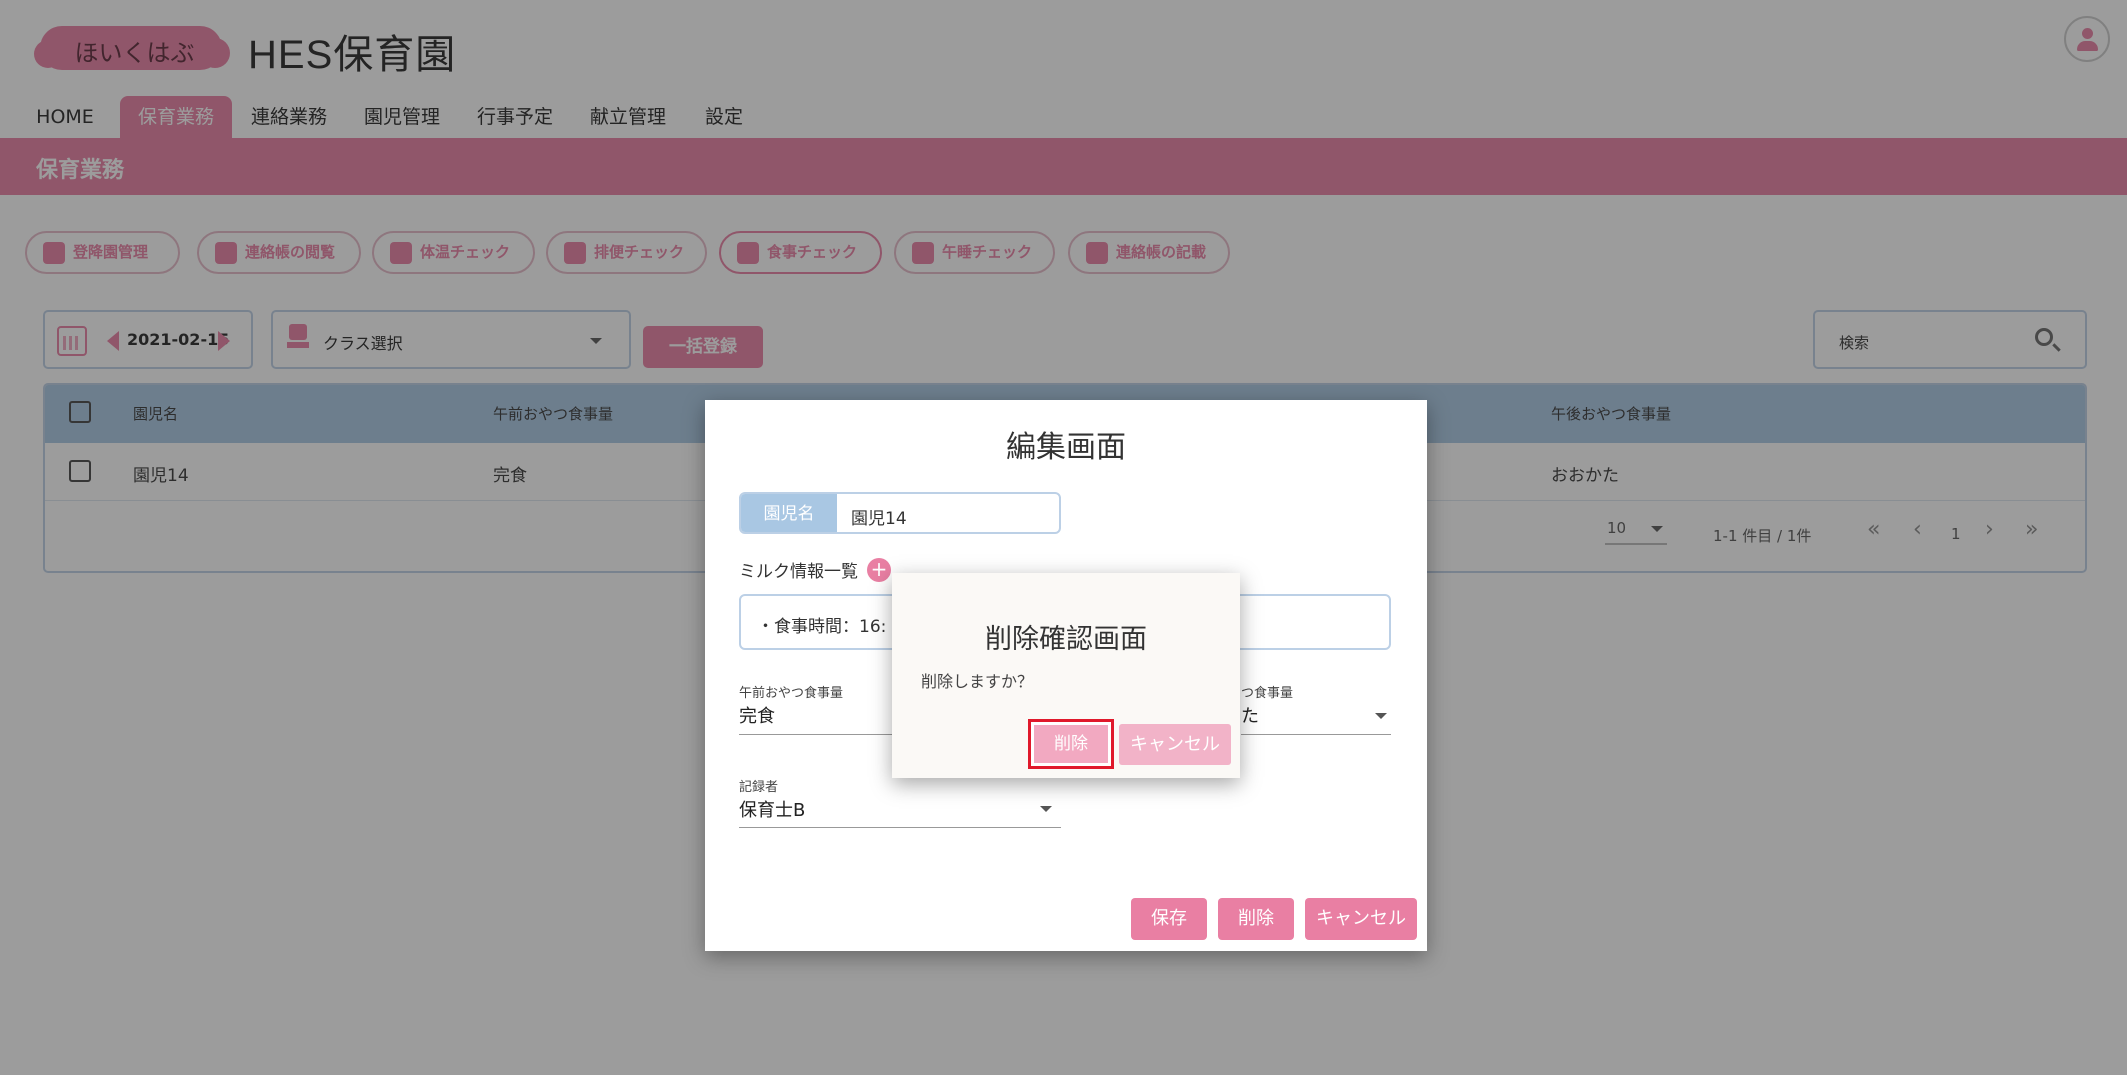  What do you see at coordinates (977, 681) in the screenshot?
I see `confirm-dialog-message: 削除しますか？` at bounding box center [977, 681].